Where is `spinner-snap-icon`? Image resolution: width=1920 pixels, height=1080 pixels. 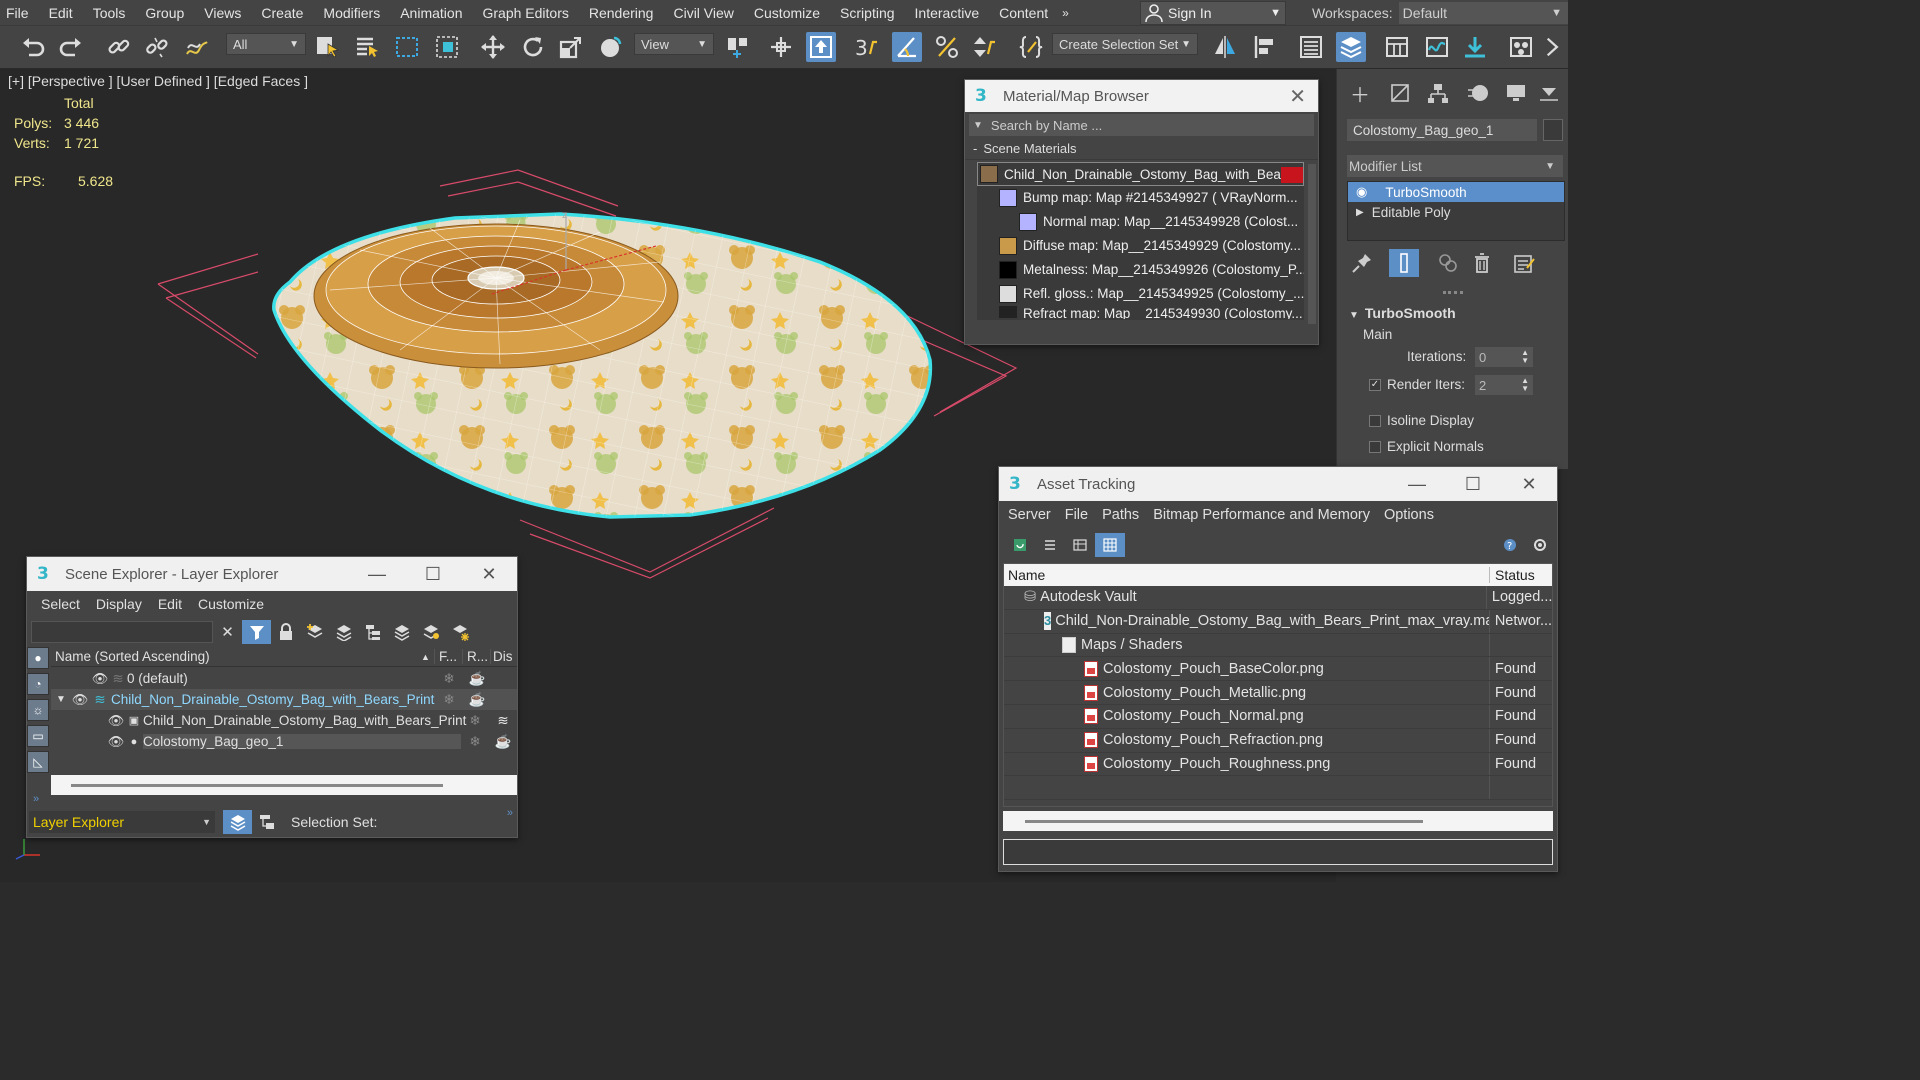
spinner-snap-icon is located at coordinates (985, 47).